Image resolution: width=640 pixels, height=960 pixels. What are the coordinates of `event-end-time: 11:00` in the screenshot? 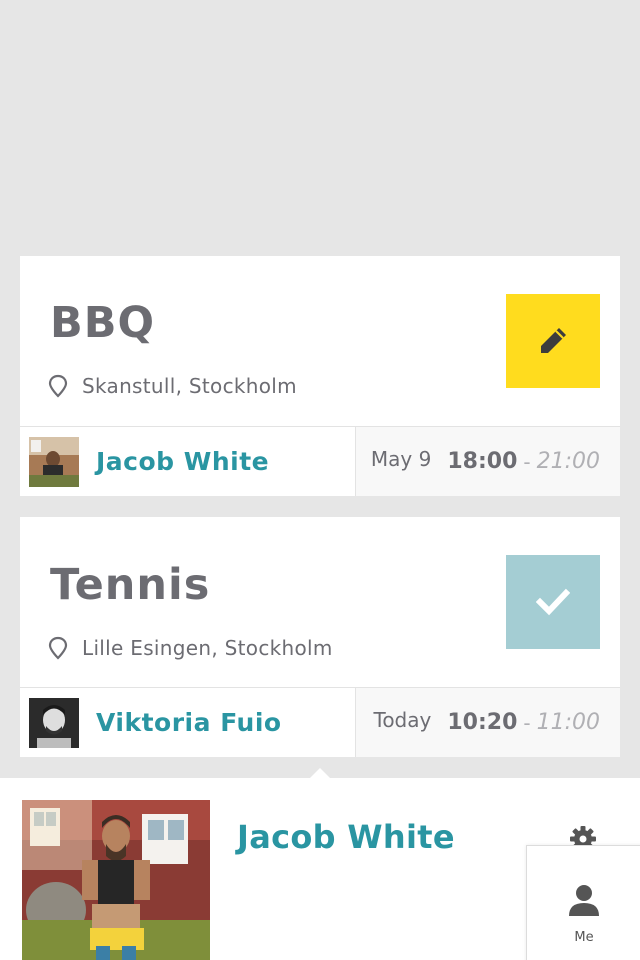 It's located at (568, 722).